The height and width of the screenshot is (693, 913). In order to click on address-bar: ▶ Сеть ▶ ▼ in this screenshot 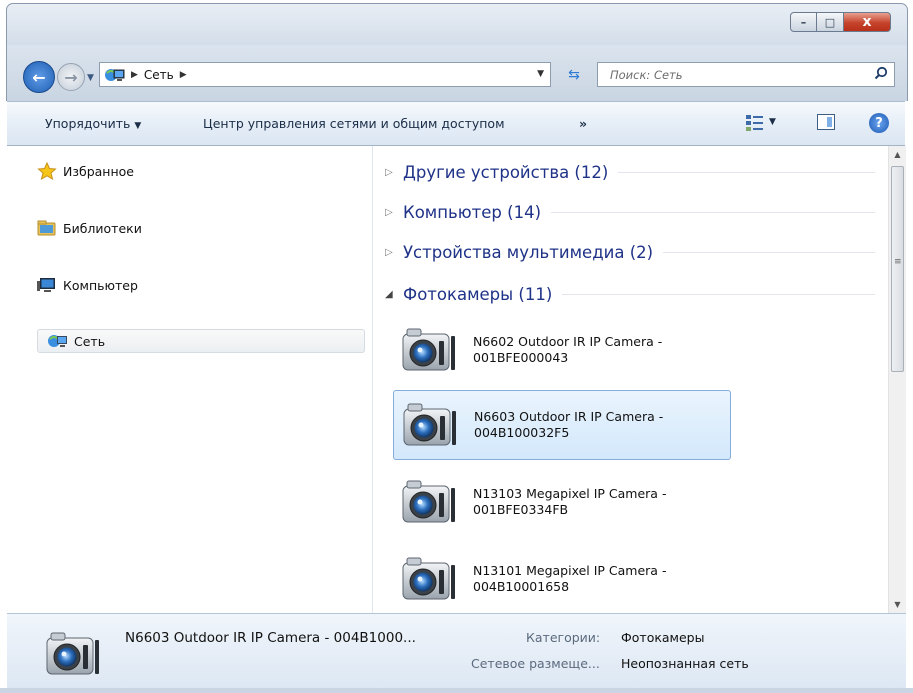, I will do `click(325, 74)`.